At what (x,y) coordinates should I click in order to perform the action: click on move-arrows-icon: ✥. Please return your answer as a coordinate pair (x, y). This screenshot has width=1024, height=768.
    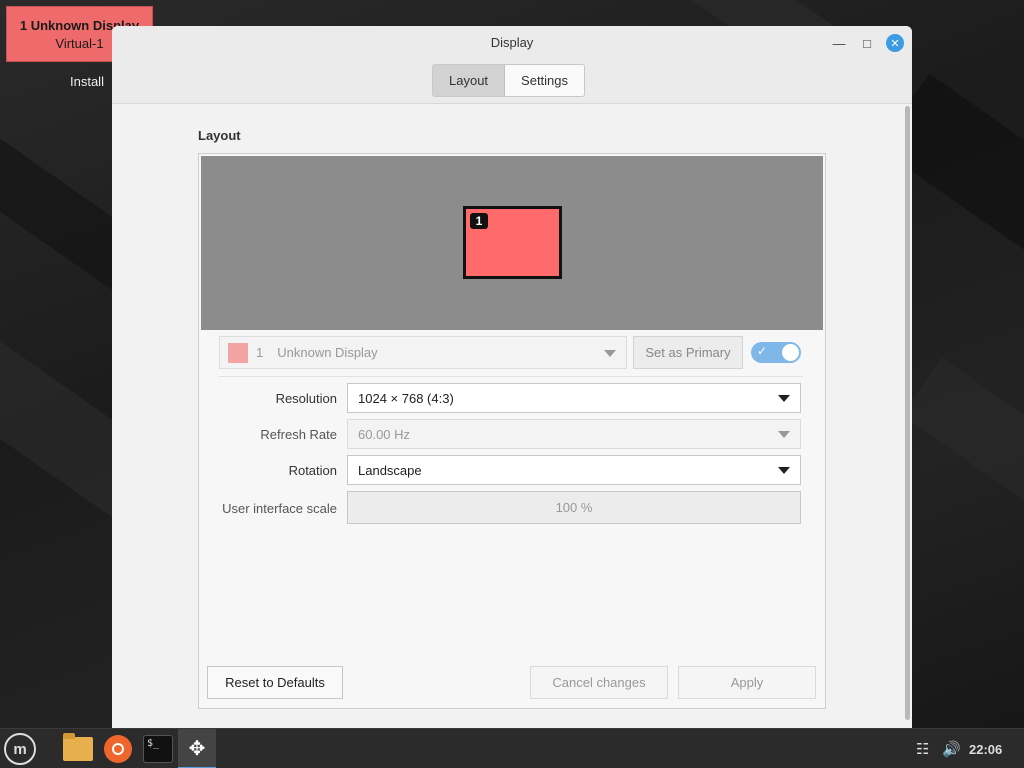
    Looking at the image, I should click on (197, 748).